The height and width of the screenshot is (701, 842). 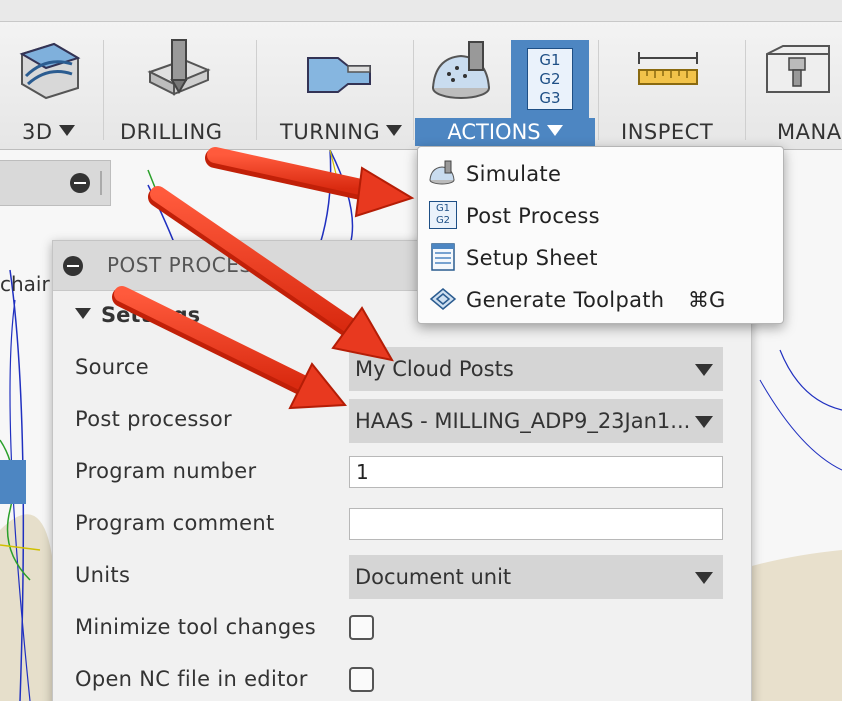 I want to click on setup-sheet-icon, so click(x=443, y=257).